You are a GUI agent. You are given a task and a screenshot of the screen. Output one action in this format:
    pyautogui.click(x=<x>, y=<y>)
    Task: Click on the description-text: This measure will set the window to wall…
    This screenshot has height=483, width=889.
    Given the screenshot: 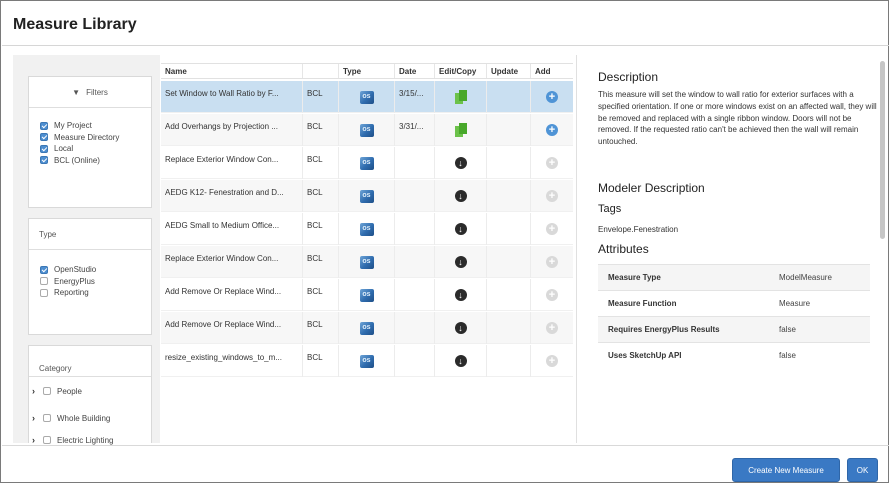 What is the action you would take?
    pyautogui.click(x=737, y=118)
    